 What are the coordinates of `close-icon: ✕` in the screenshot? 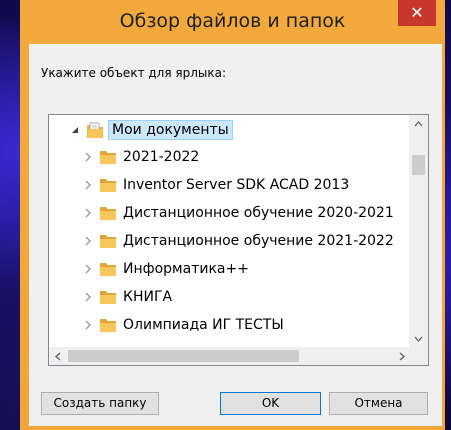 It's located at (417, 12).